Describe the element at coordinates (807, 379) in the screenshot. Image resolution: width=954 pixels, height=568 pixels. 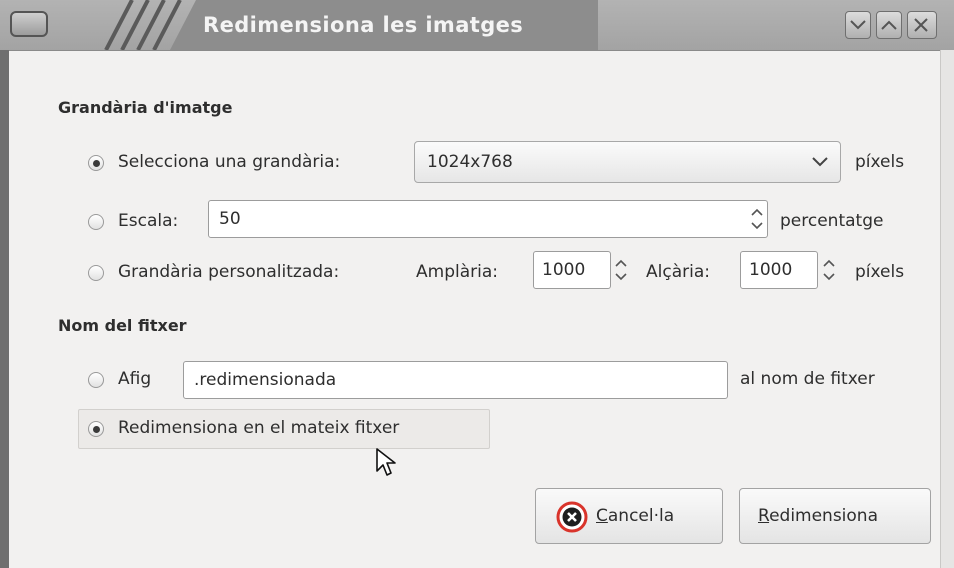
I see `append-suffix-label: al nom de fitxer` at that location.